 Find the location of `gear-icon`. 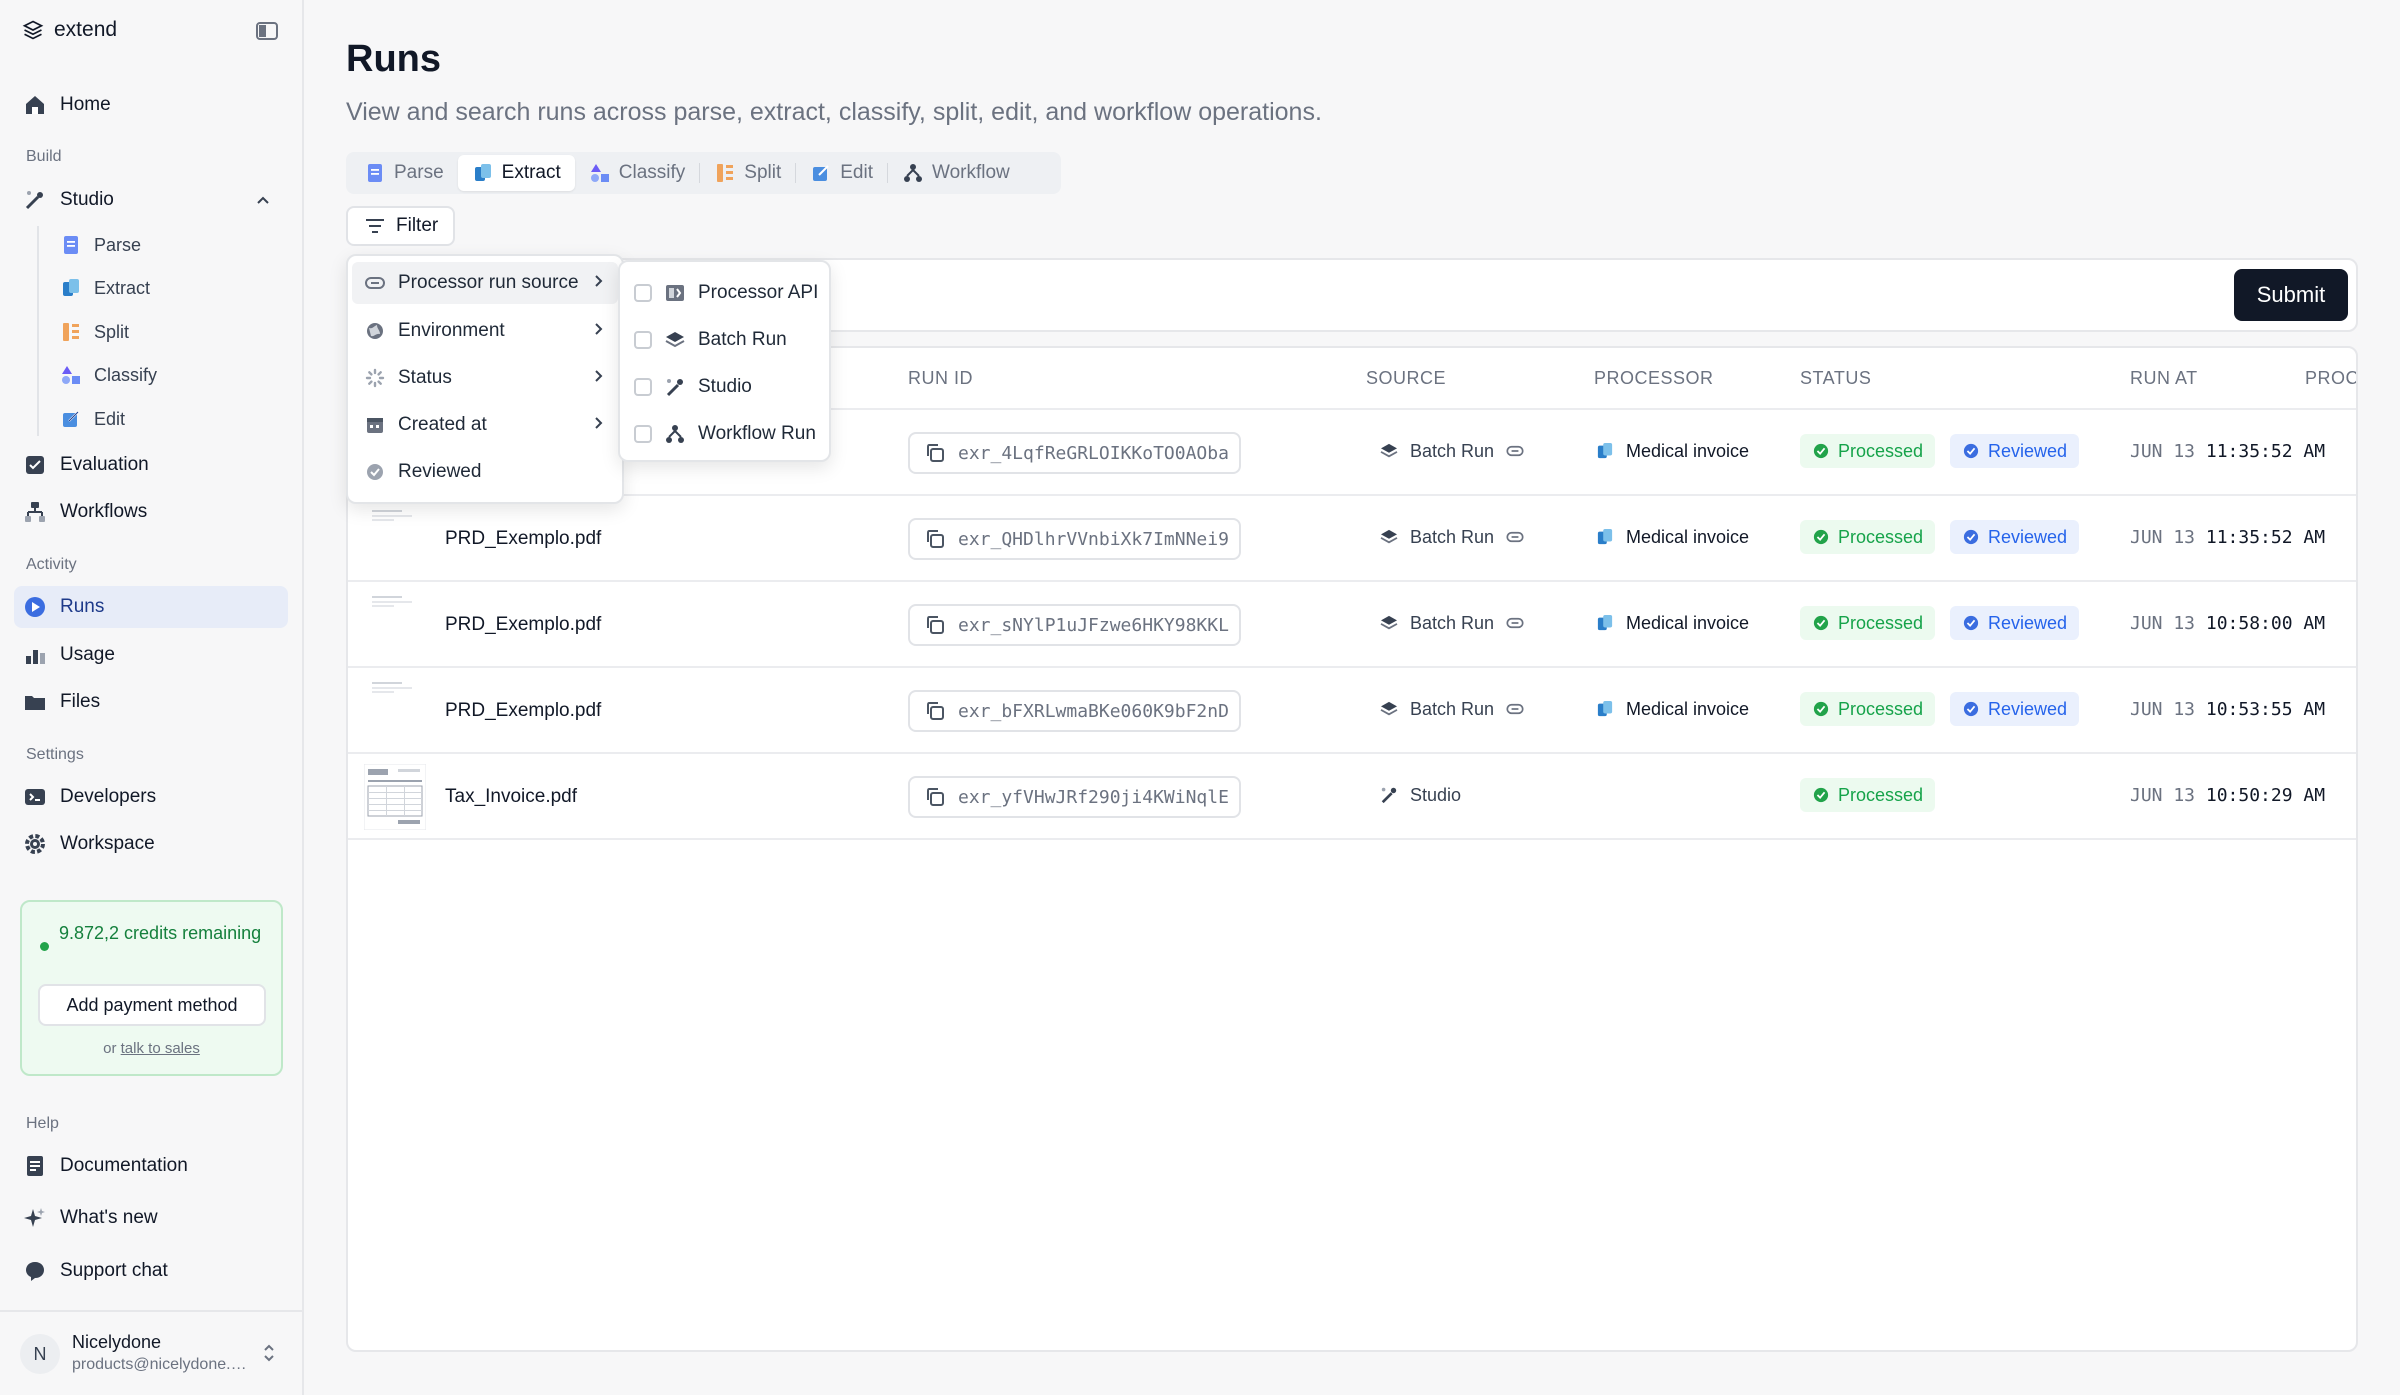

gear-icon is located at coordinates (35, 844).